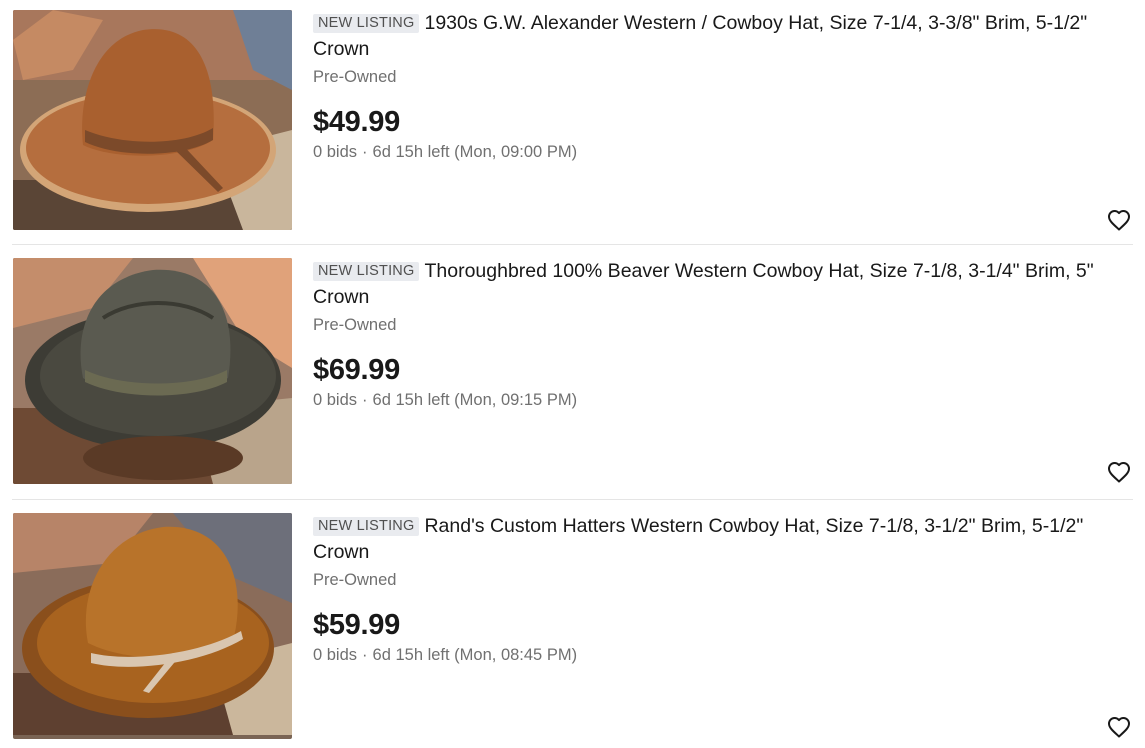 This screenshot has width=1145, height=748. I want to click on listing-price: $69.99, so click(356, 370).